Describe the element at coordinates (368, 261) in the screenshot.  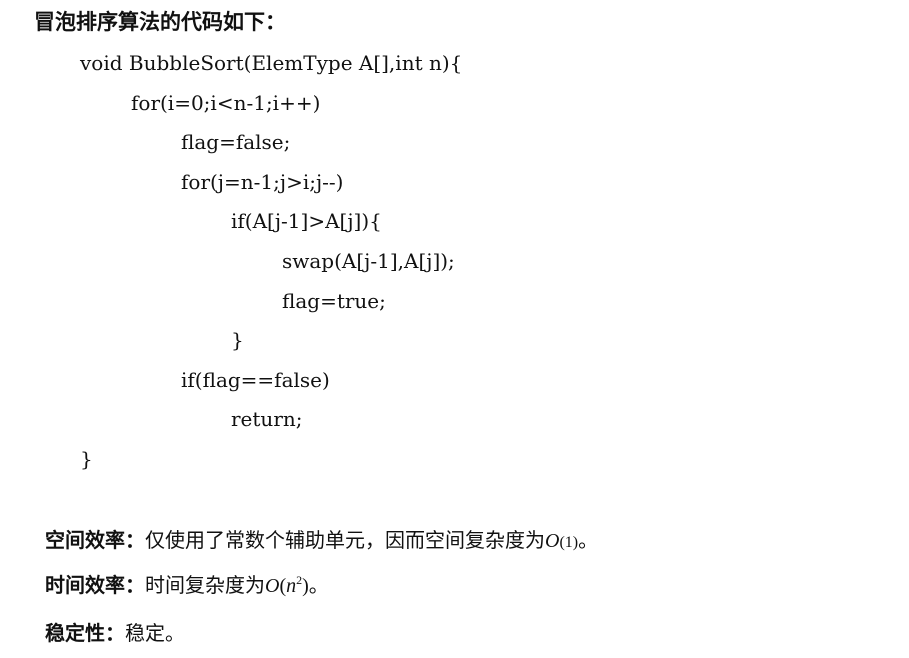
I see `code-line-swap: swap(A[j-1],A[j]);` at that location.